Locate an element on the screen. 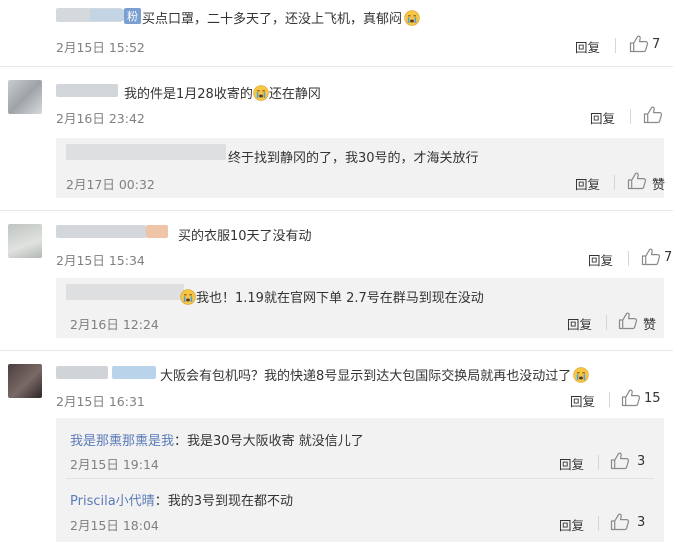 The width and height of the screenshot is (673, 542). reply-time: 2月15日 18:04 is located at coordinates (114, 525).